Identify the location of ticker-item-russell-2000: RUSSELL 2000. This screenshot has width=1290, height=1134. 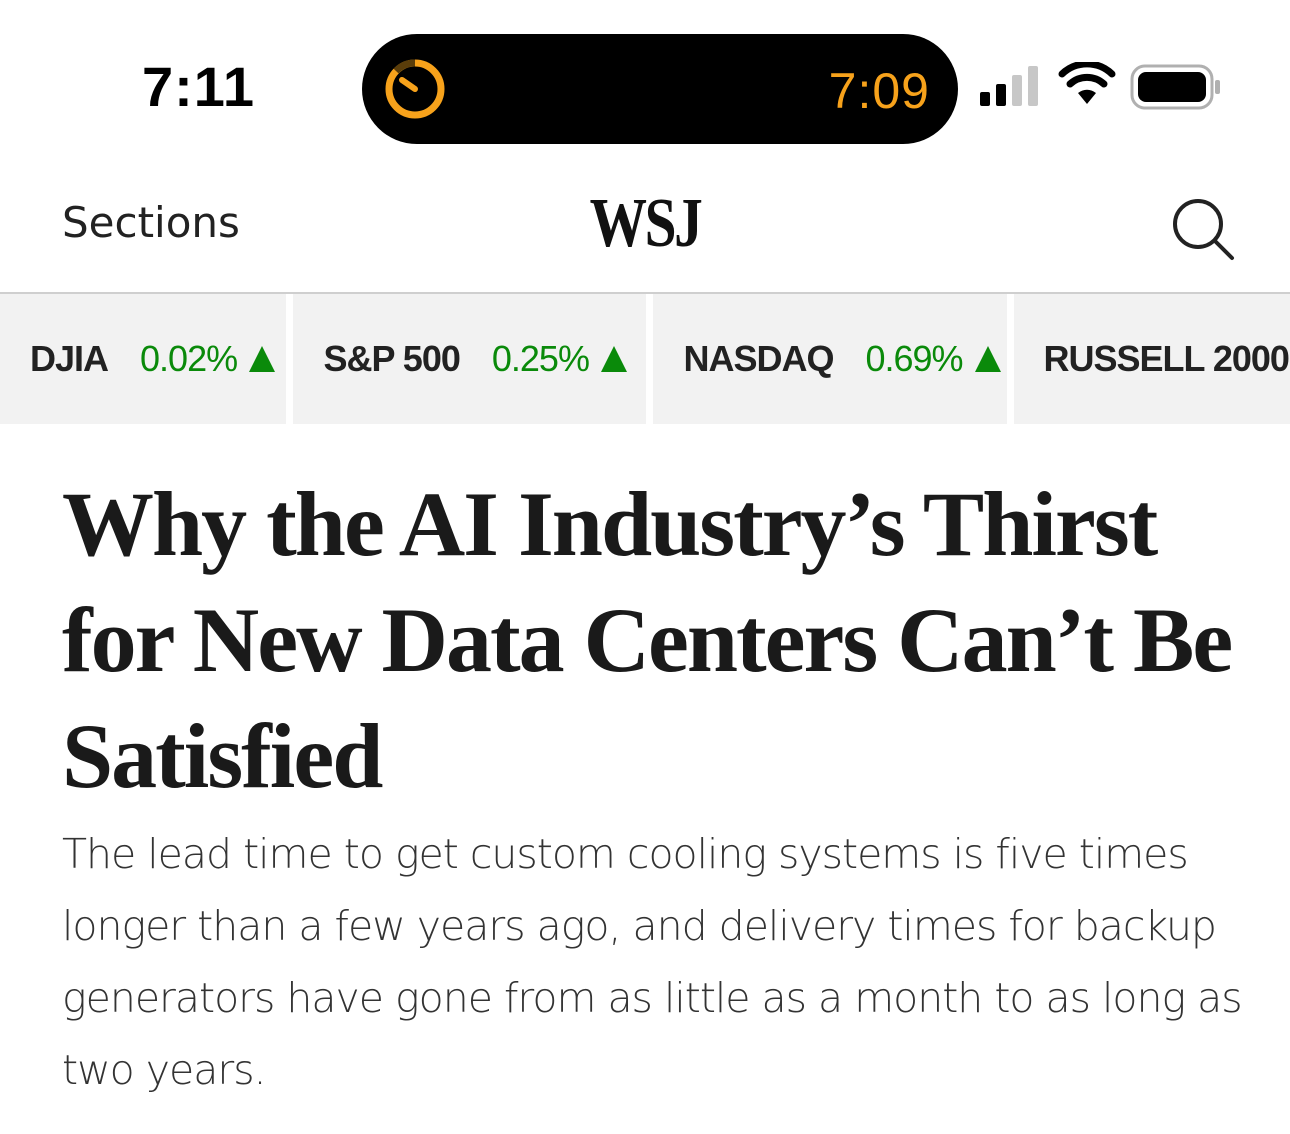
(1151, 359).